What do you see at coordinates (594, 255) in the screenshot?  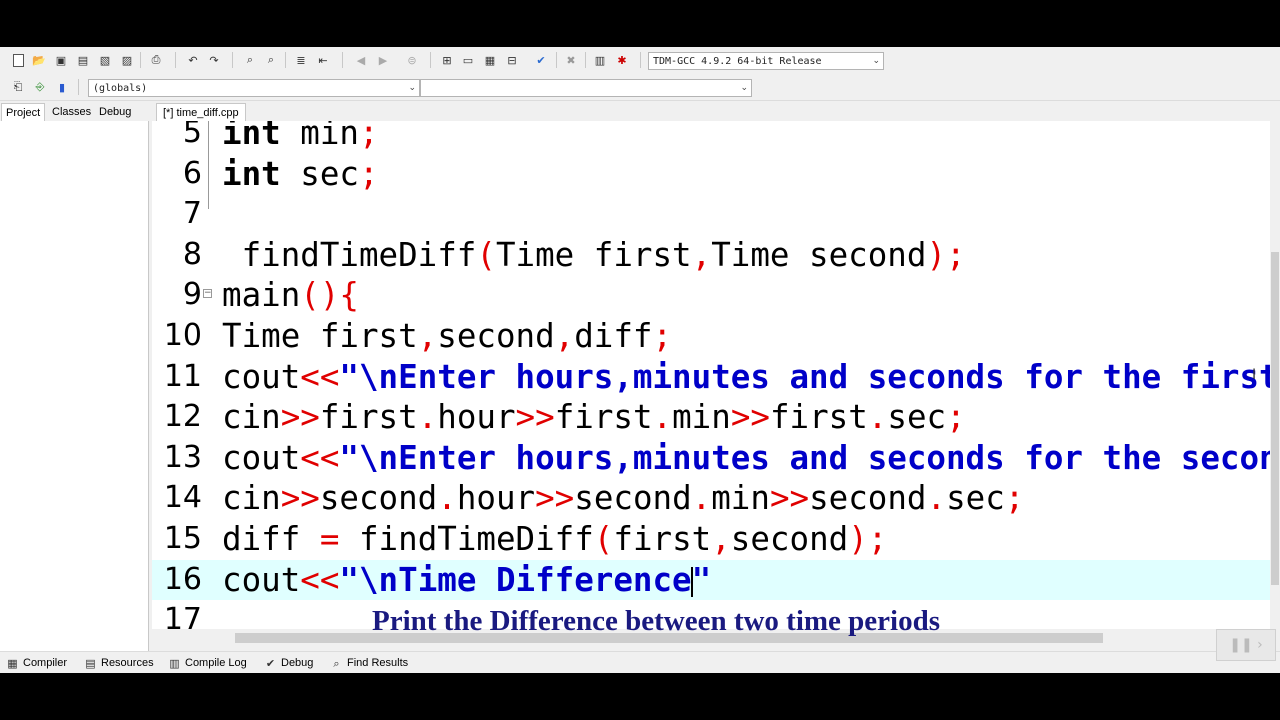 I see `code-text: findTimeDiff(Time first,Time second);` at bounding box center [594, 255].